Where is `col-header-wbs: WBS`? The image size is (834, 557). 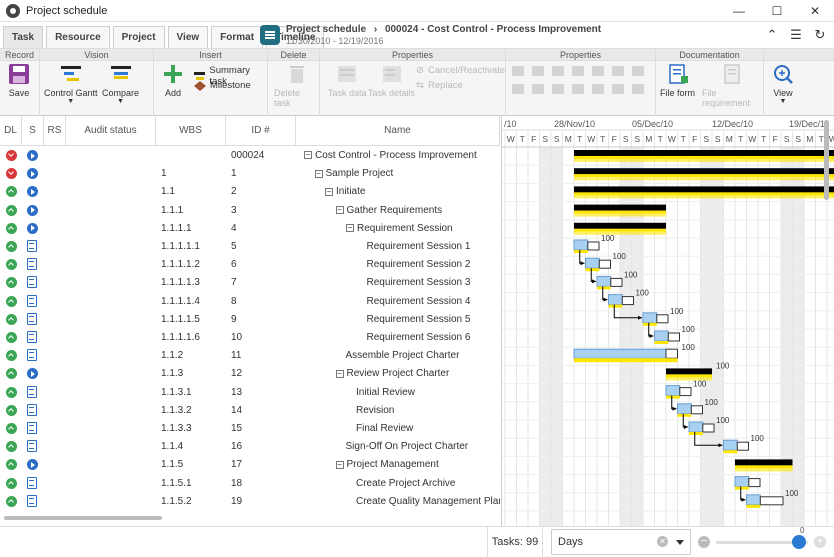 col-header-wbs: WBS is located at coordinates (191, 131).